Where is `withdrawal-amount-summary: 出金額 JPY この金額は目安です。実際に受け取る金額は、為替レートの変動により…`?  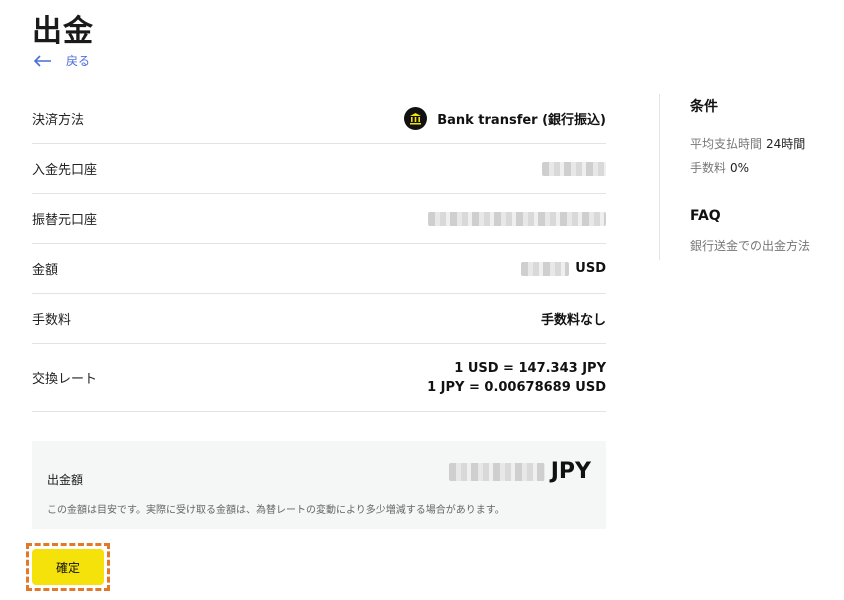
withdrawal-amount-summary: 出金額 JPY この金額は目安です。実際に受け取る金額は、為替レートの変動により… is located at coordinates (319, 485).